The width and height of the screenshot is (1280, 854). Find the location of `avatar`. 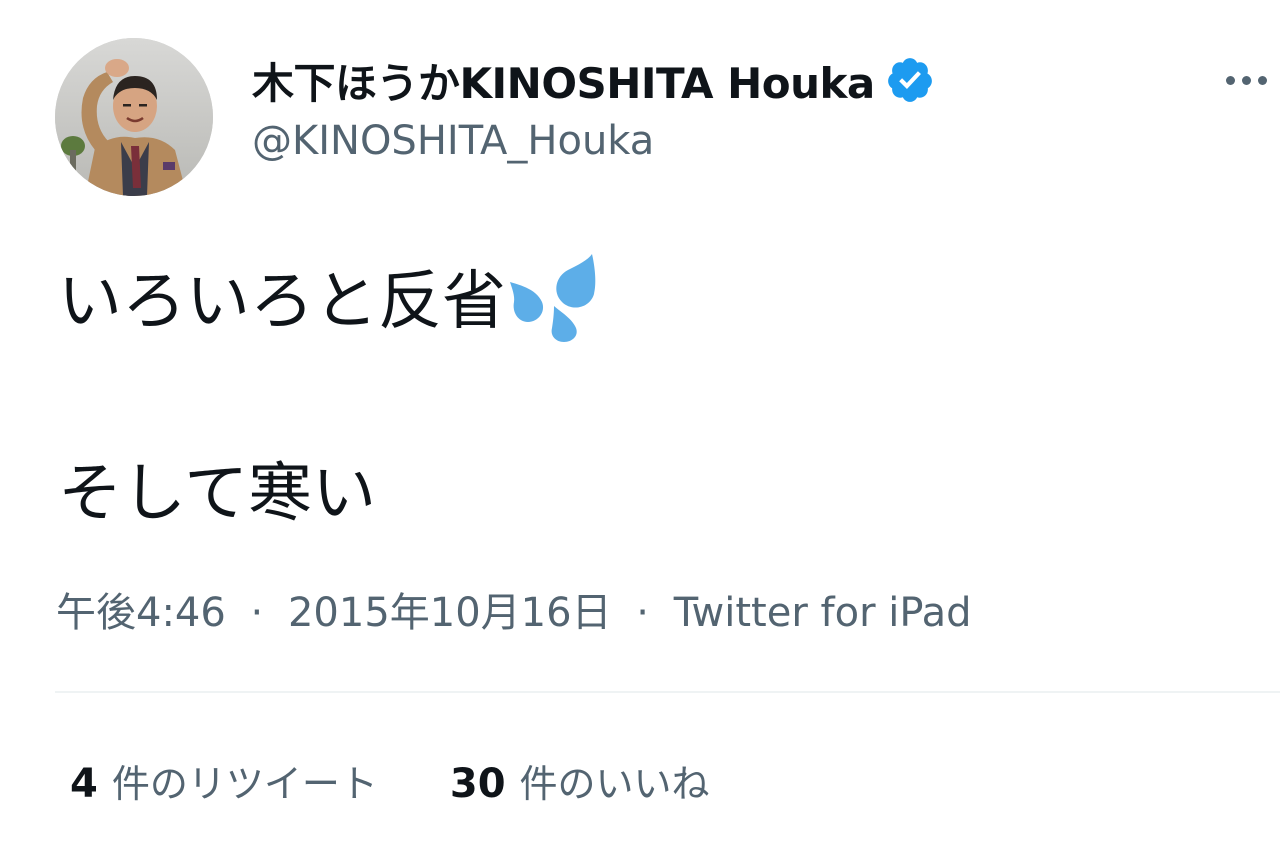

avatar is located at coordinates (134, 117).